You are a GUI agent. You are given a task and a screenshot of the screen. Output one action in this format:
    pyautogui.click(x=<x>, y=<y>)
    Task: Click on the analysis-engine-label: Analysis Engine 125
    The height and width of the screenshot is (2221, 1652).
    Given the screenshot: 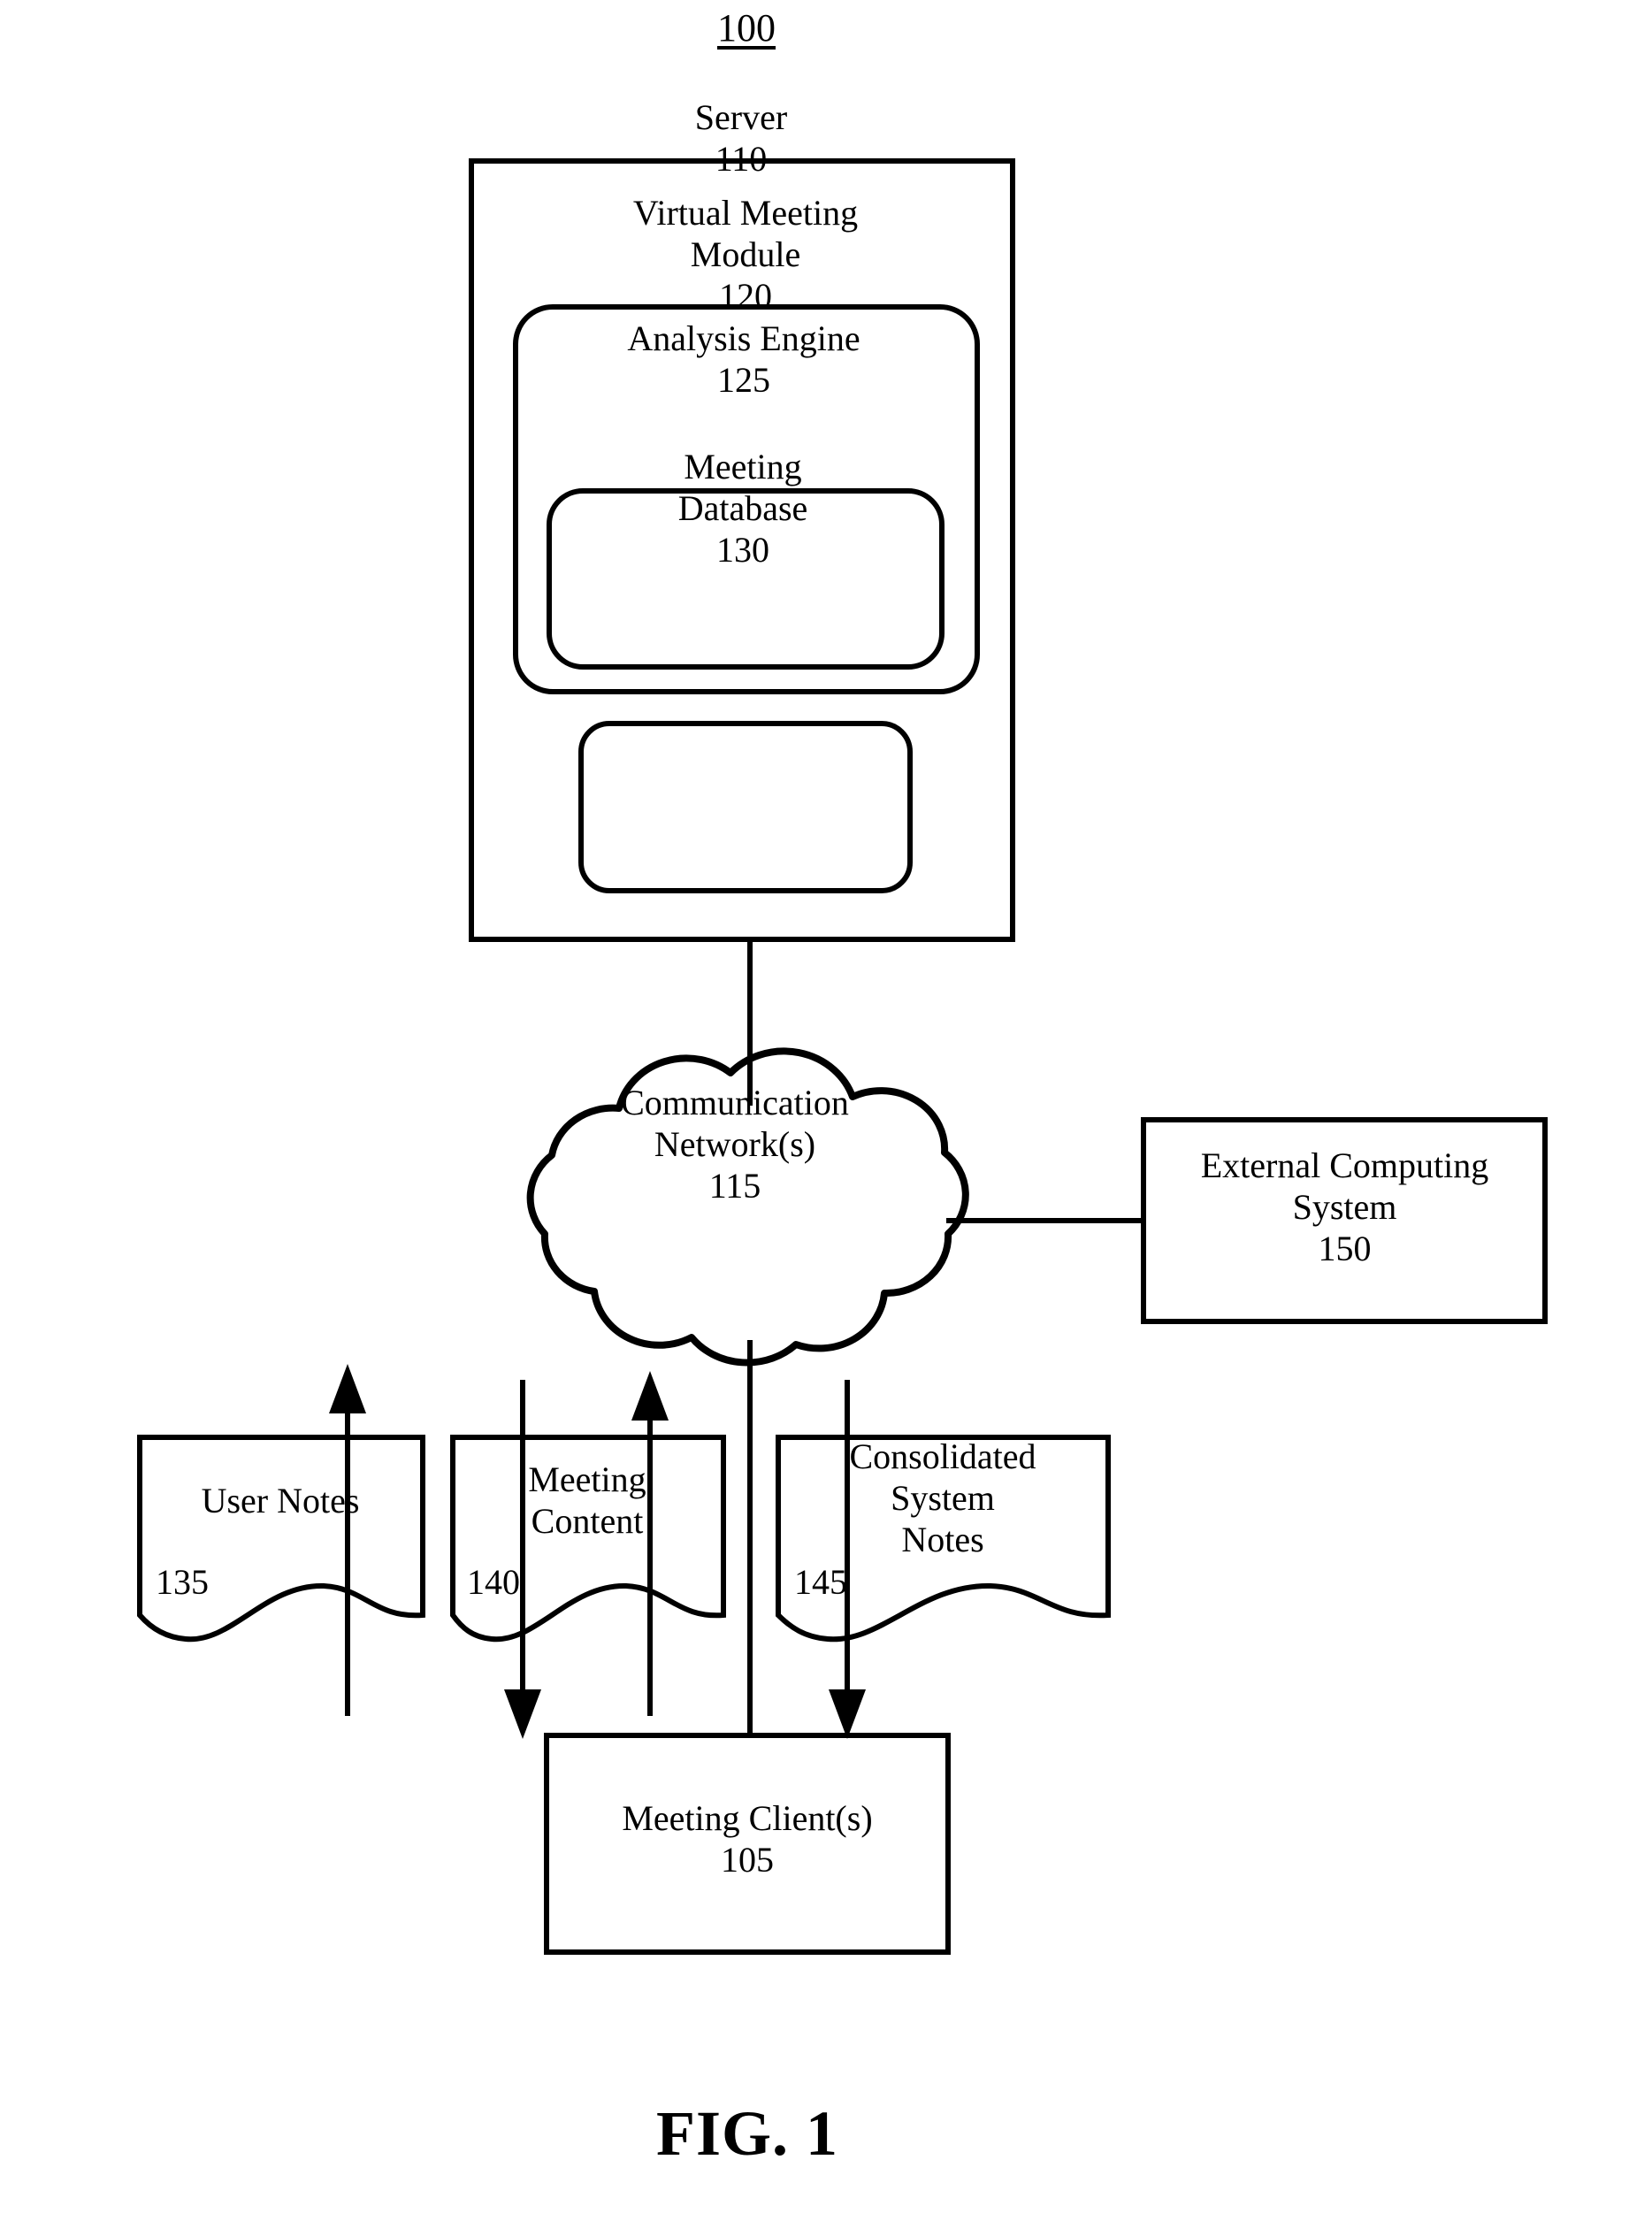 What is the action you would take?
    pyautogui.click(x=743, y=359)
    